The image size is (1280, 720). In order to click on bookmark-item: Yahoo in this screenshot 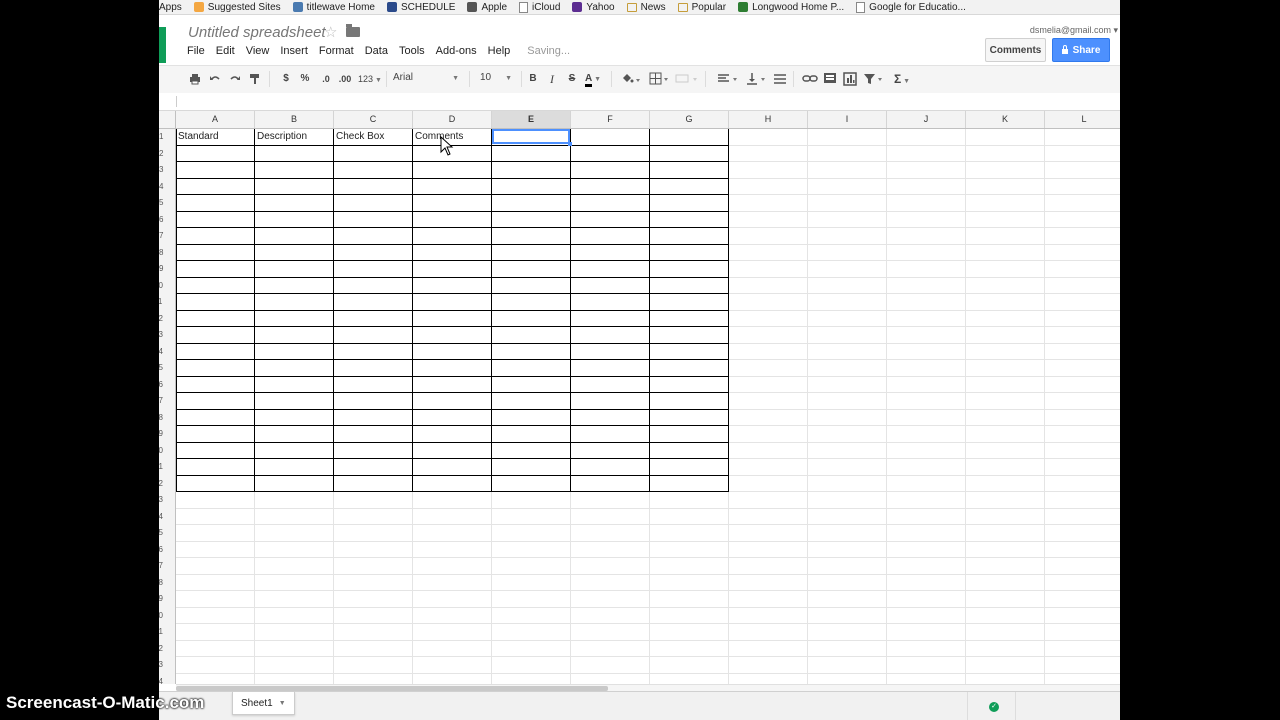, I will do `click(593, 7)`.